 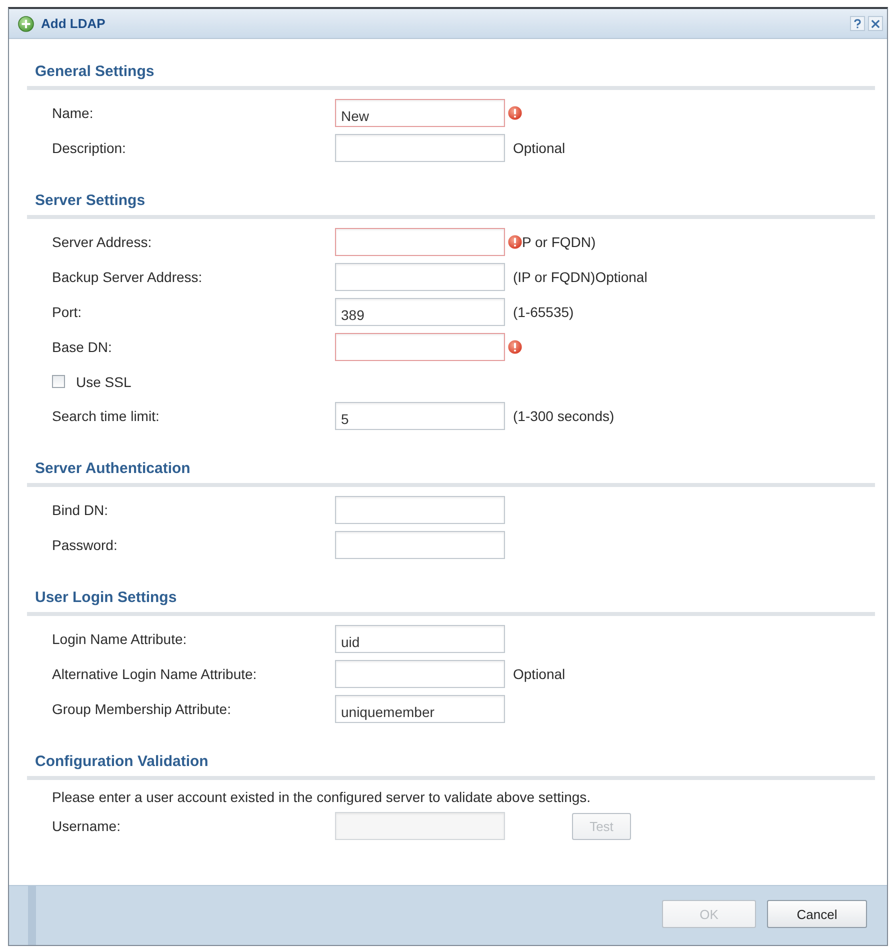 What do you see at coordinates (81, 510) in the screenshot?
I see `field-label: Bind DN:` at bounding box center [81, 510].